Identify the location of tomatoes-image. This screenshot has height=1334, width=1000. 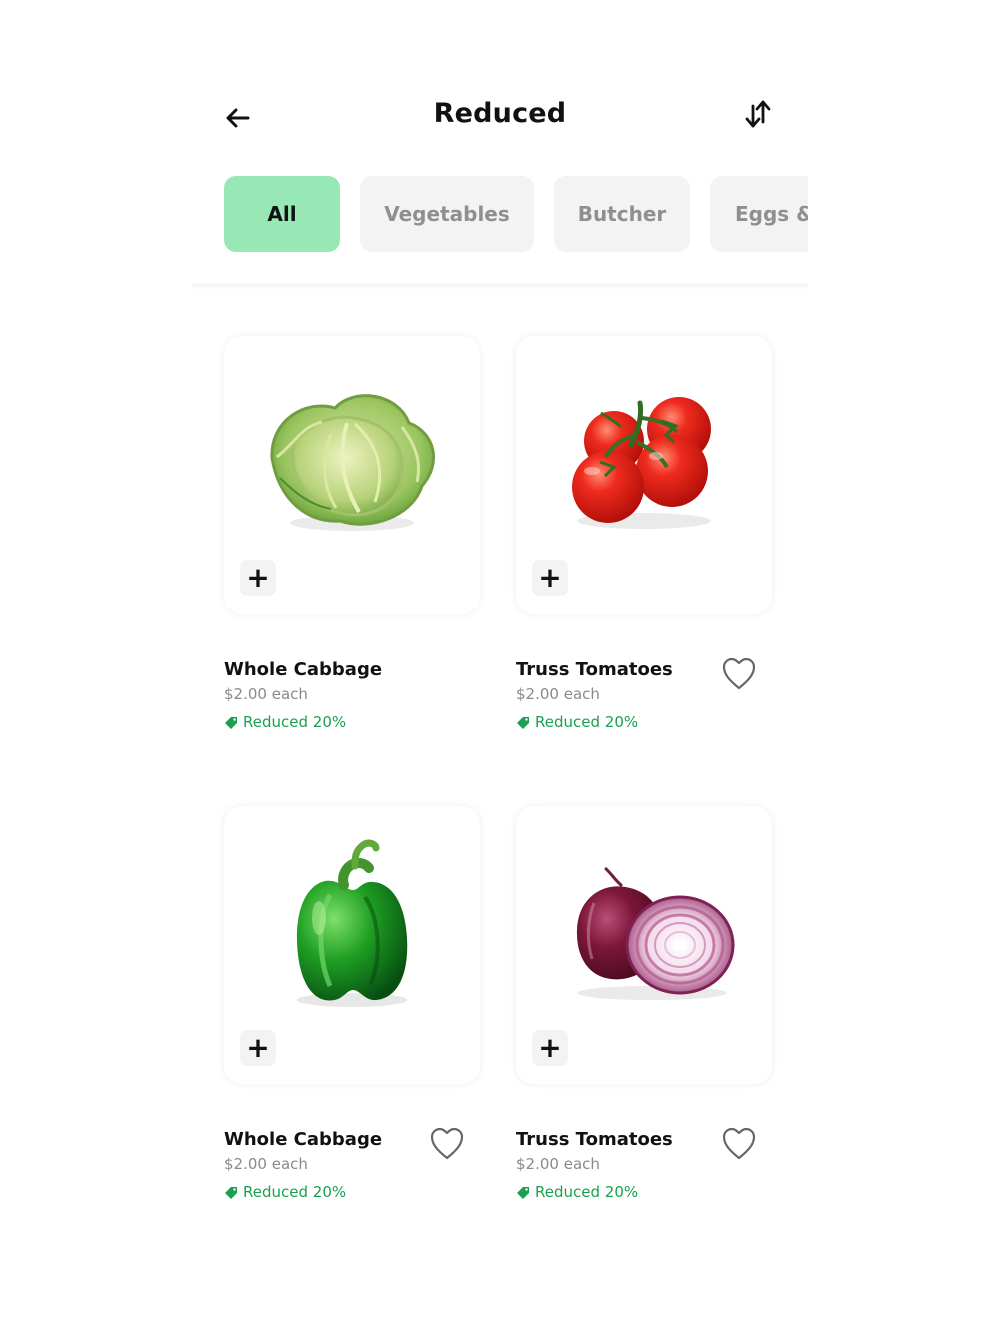
(641, 463).